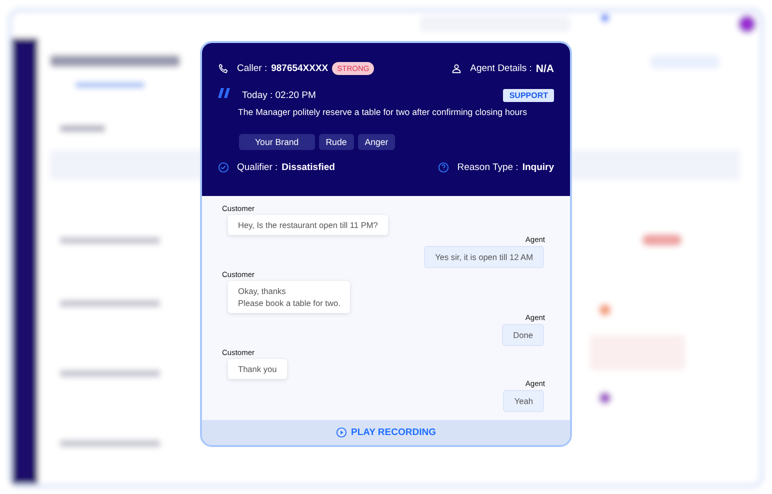  Describe the element at coordinates (444, 167) in the screenshot. I see `help-icon` at that location.